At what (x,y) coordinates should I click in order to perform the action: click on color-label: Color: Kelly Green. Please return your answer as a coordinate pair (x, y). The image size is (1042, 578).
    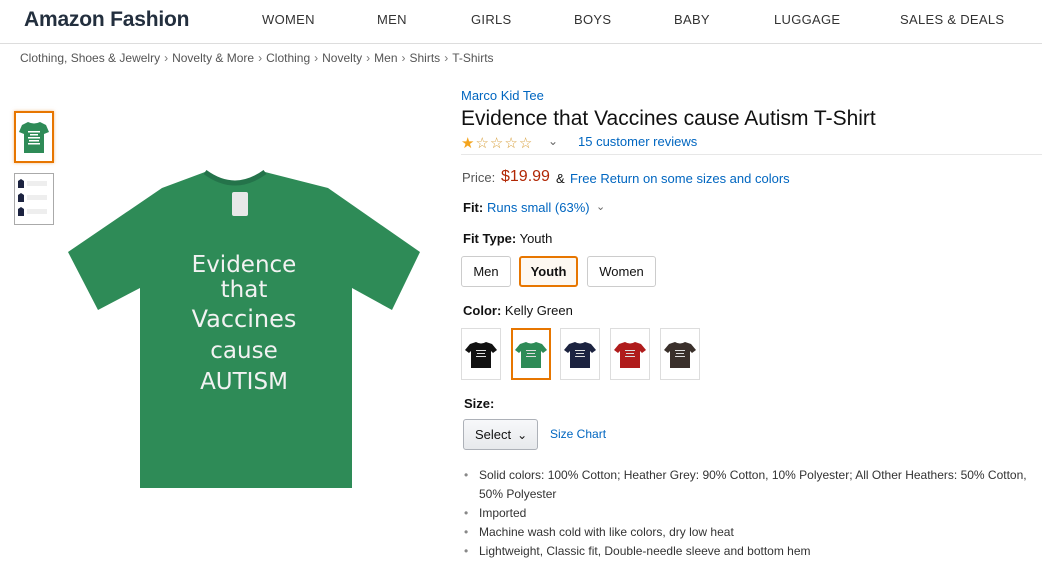
    Looking at the image, I should click on (518, 310).